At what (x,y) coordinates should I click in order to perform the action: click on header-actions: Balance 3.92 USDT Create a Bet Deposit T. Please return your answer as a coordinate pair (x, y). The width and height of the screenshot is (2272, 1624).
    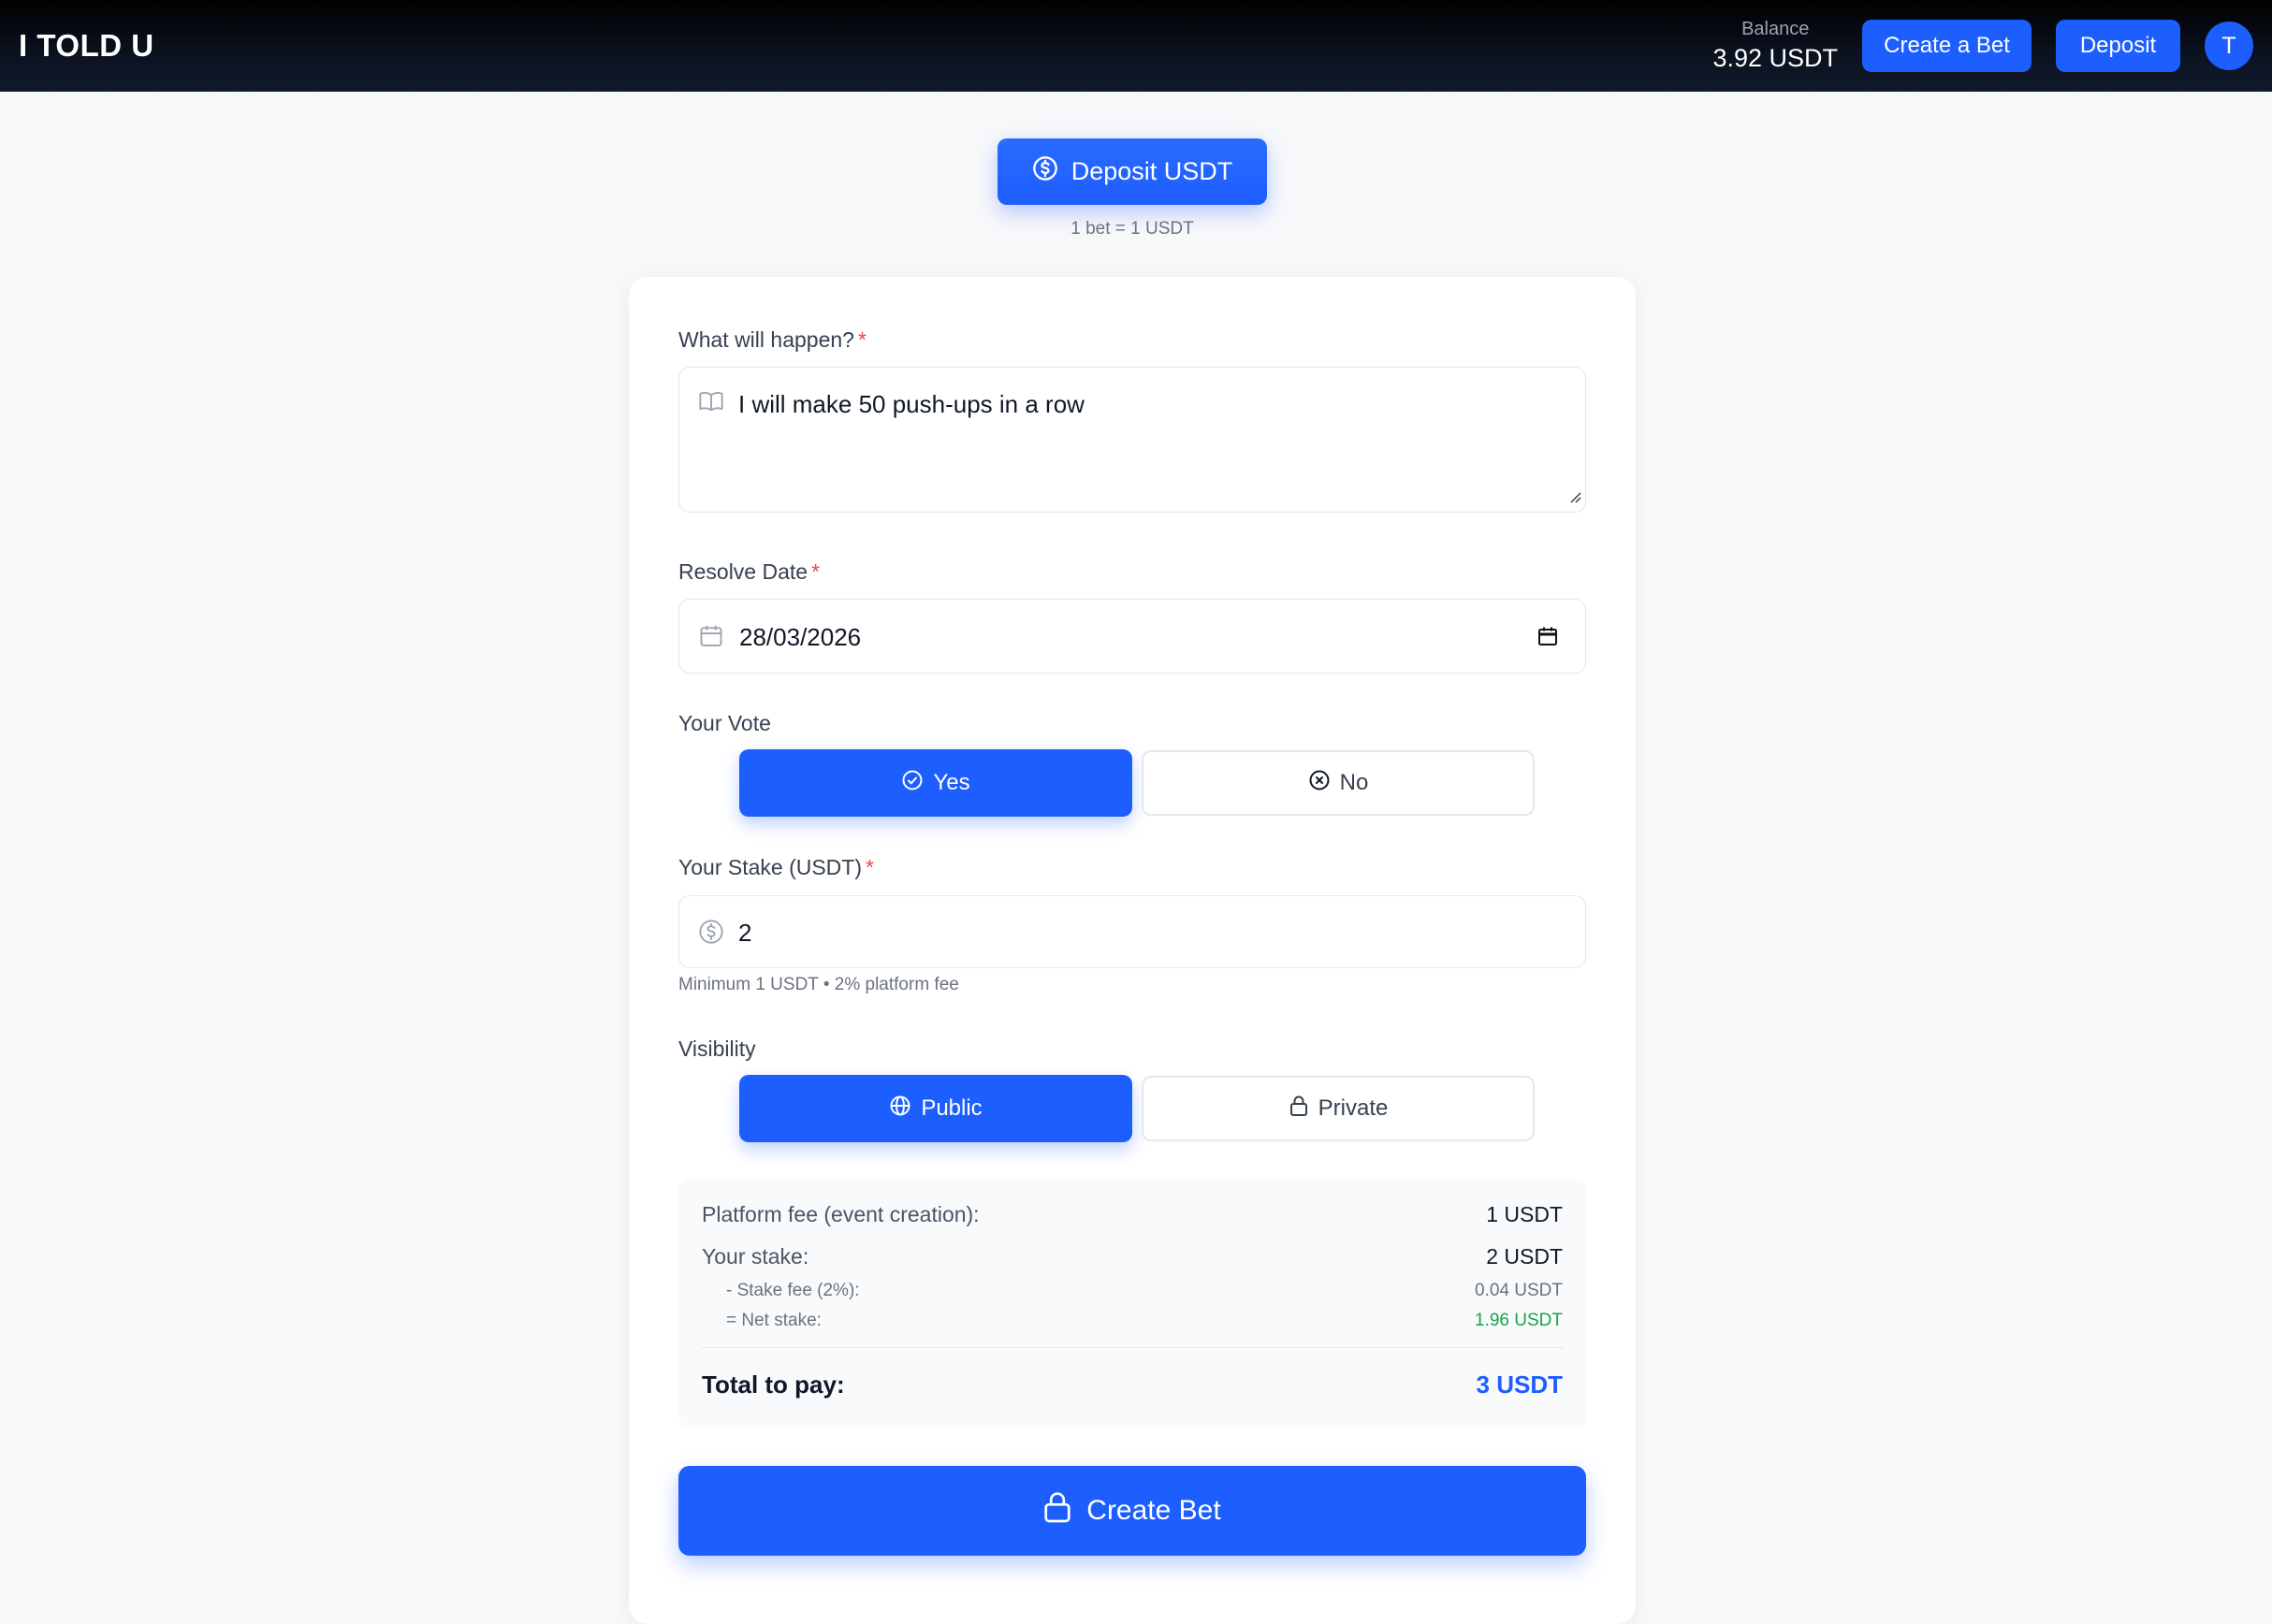
    Looking at the image, I should click on (1982, 46).